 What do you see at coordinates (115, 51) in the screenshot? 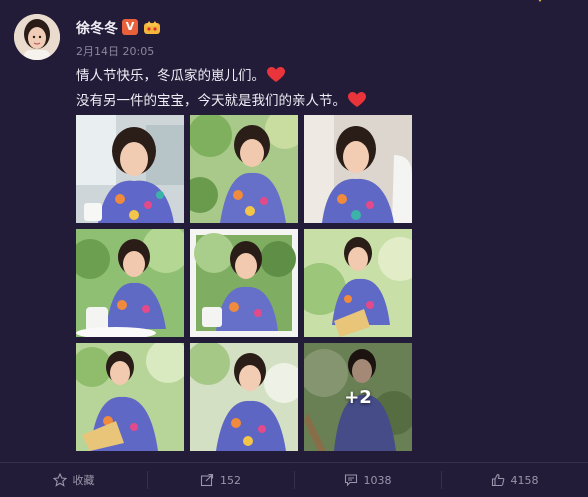
I see `post-timestamp: 2月14日 20:05` at bounding box center [115, 51].